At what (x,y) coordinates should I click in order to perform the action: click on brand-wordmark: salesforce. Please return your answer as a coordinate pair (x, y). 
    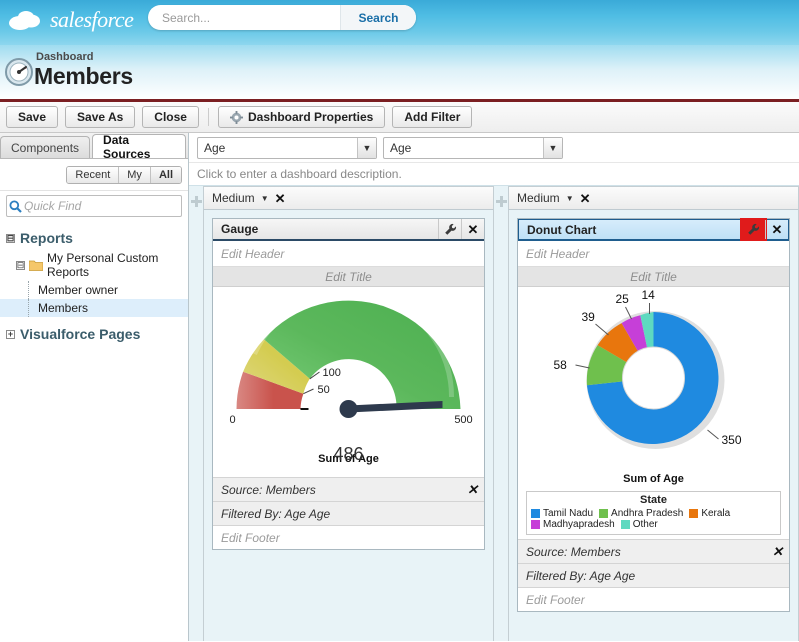
    Looking at the image, I should click on (92, 19).